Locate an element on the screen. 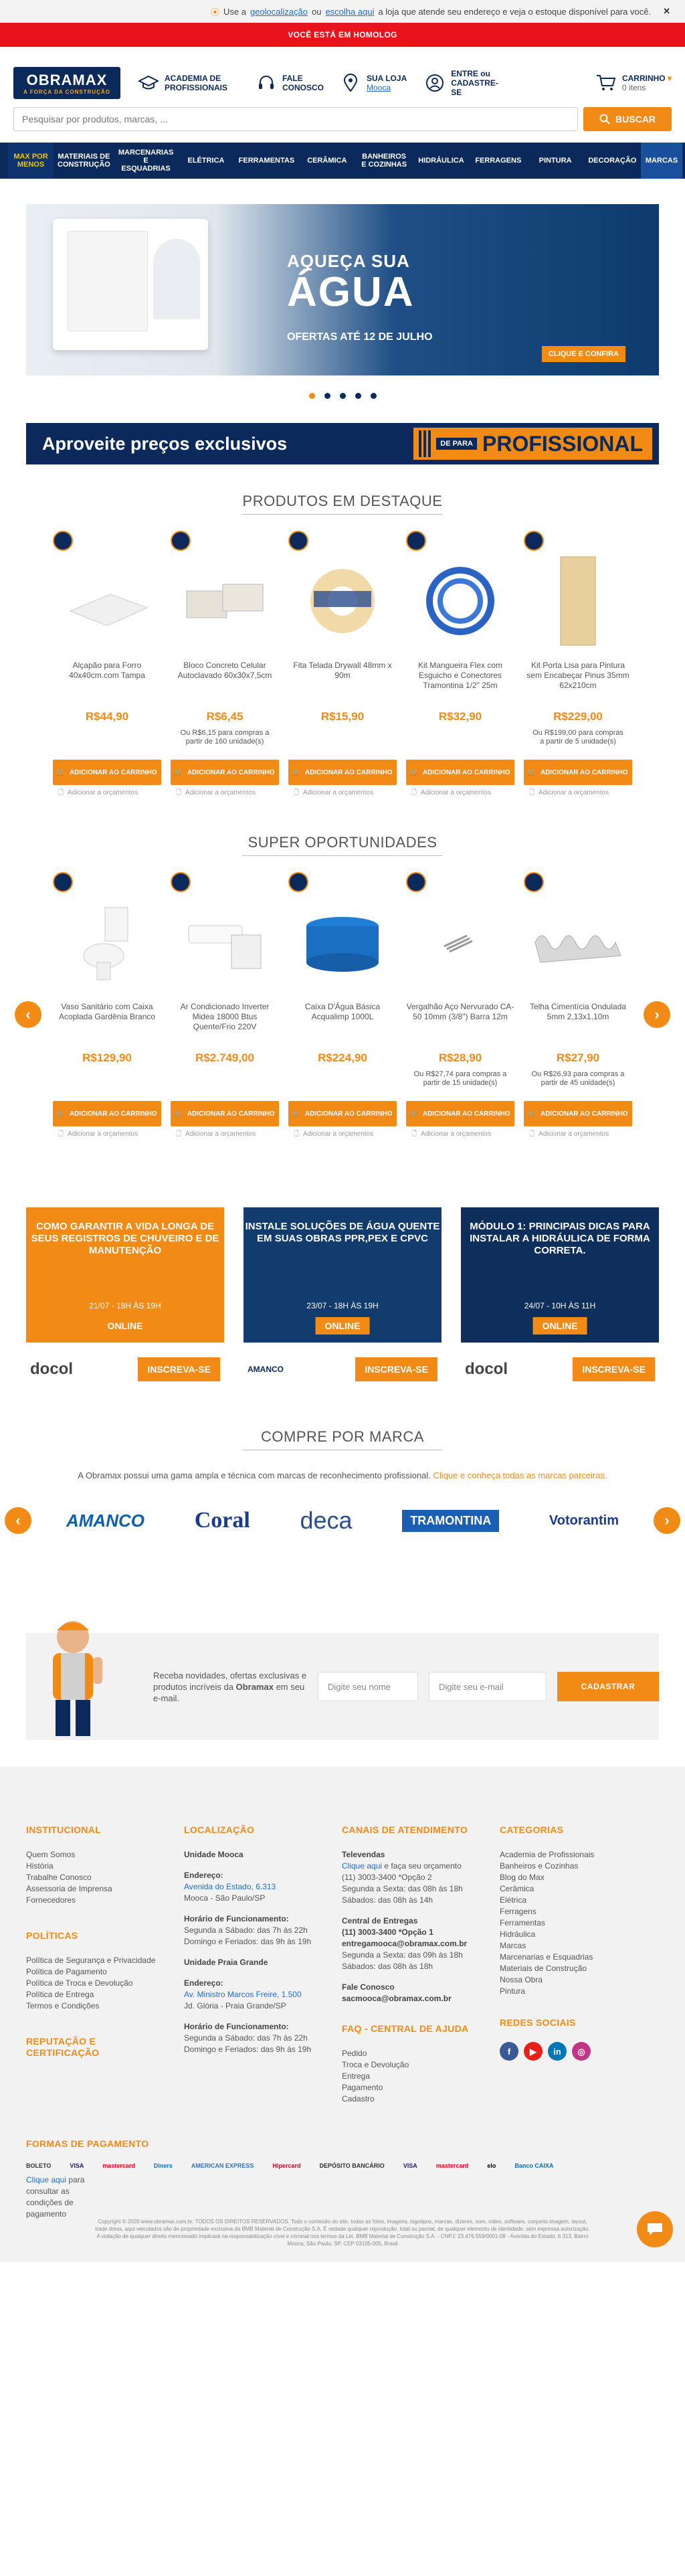 The height and width of the screenshot is (2576, 685). fale-conosco-email: sacmooca@obramax.com.br is located at coordinates (421, 1998).